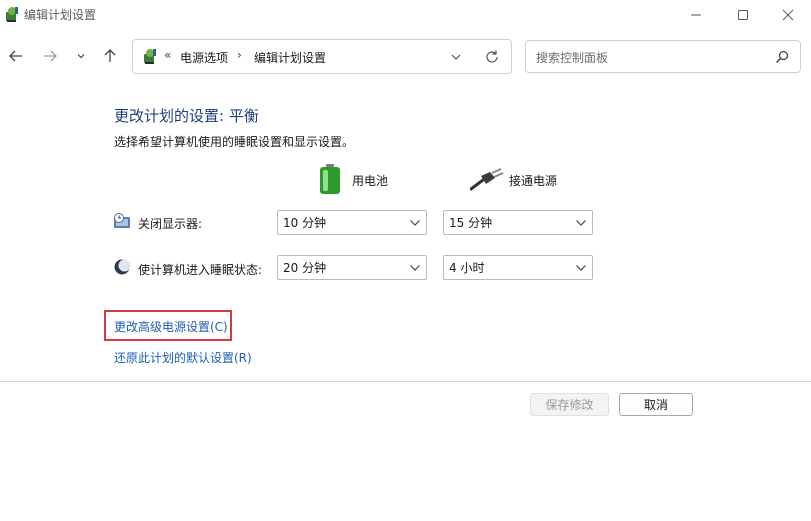  What do you see at coordinates (60, 15) in the screenshot?
I see `window-title: 编辑计划设置` at bounding box center [60, 15].